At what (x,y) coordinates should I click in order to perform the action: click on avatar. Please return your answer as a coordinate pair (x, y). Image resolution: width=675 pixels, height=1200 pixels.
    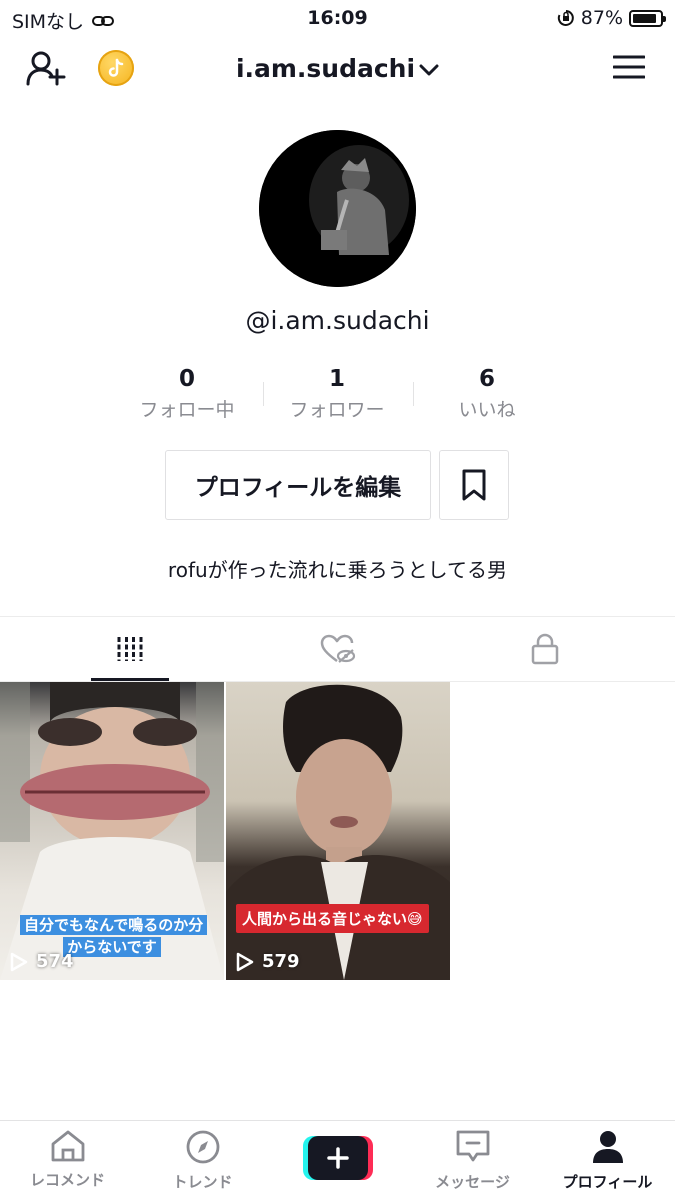
    Looking at the image, I should click on (337, 208).